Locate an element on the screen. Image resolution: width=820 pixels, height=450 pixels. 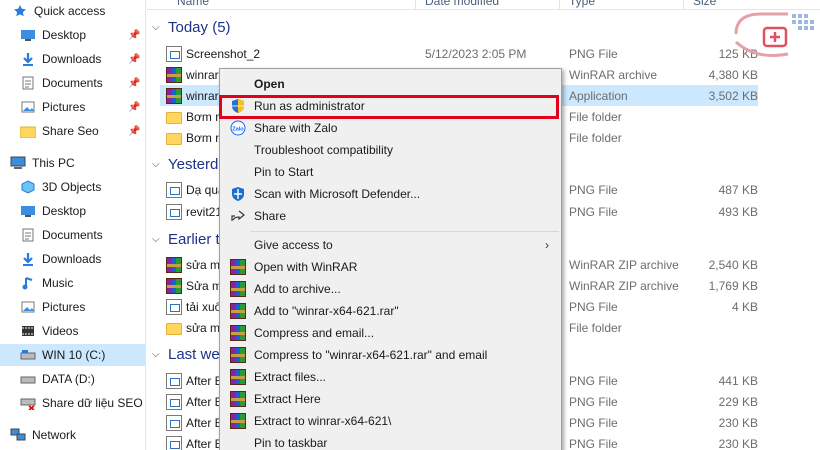
group-earlier: ⌵ Earlier t is located at coordinates (186, 239).